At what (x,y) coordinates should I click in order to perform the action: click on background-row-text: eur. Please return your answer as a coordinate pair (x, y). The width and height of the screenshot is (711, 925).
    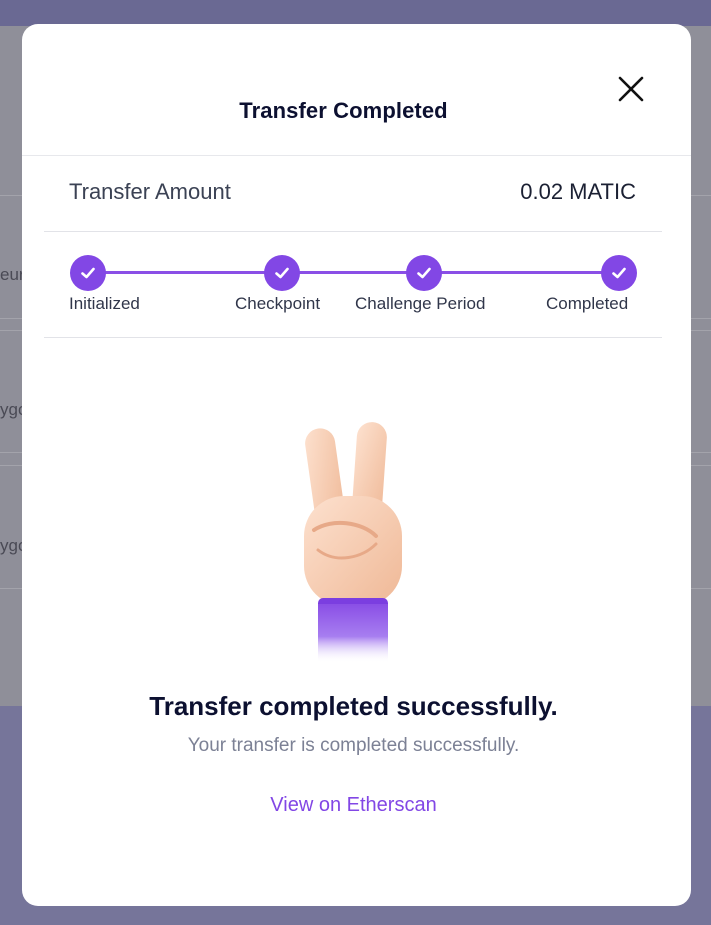
    Looking at the image, I should click on (12, 274).